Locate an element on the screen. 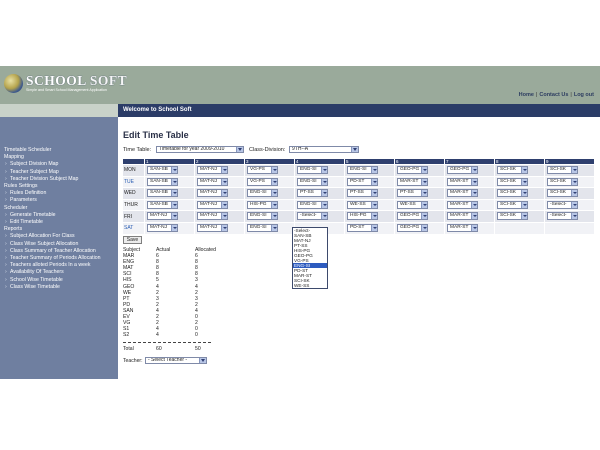 This screenshot has height=450, width=600. dropdown-option: WE-SS is located at coordinates (310, 285).